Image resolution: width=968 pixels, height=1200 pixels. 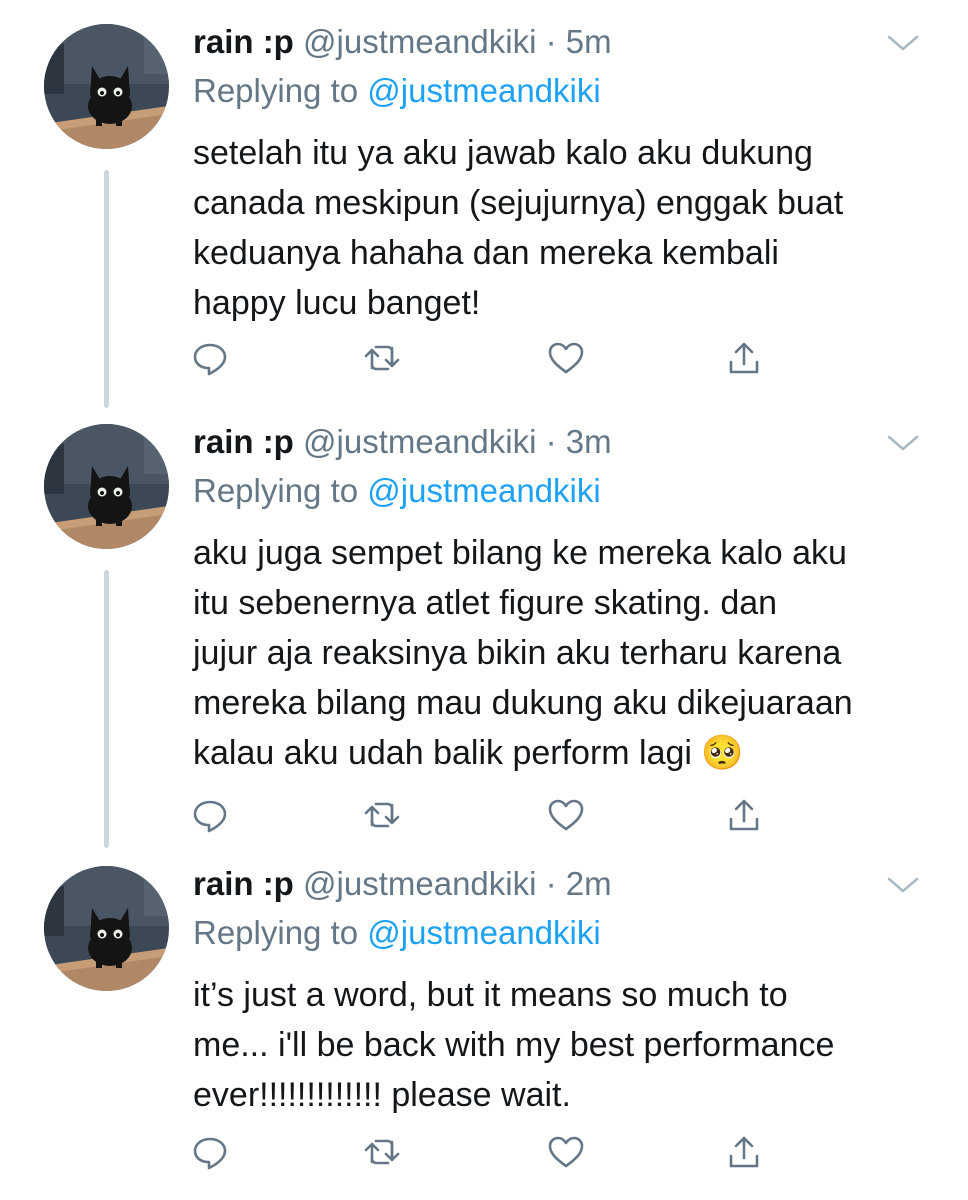 I want to click on timestamp: 5m, so click(x=589, y=41).